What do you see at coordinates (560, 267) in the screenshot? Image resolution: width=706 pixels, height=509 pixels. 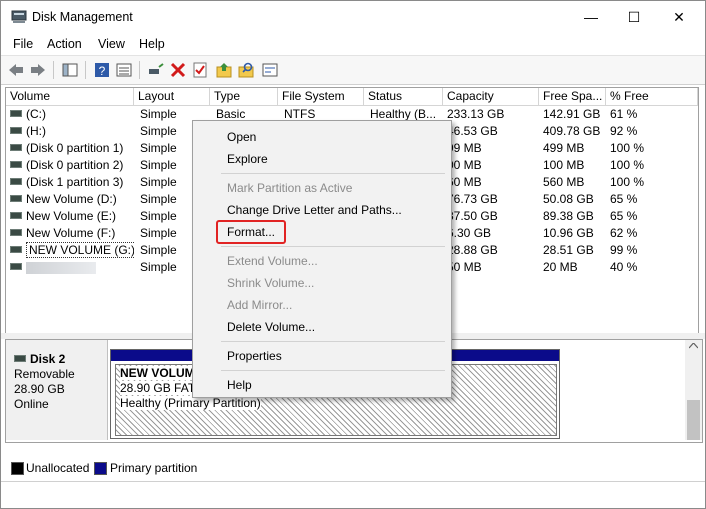 I see `cell-free: 20 MB` at bounding box center [560, 267].